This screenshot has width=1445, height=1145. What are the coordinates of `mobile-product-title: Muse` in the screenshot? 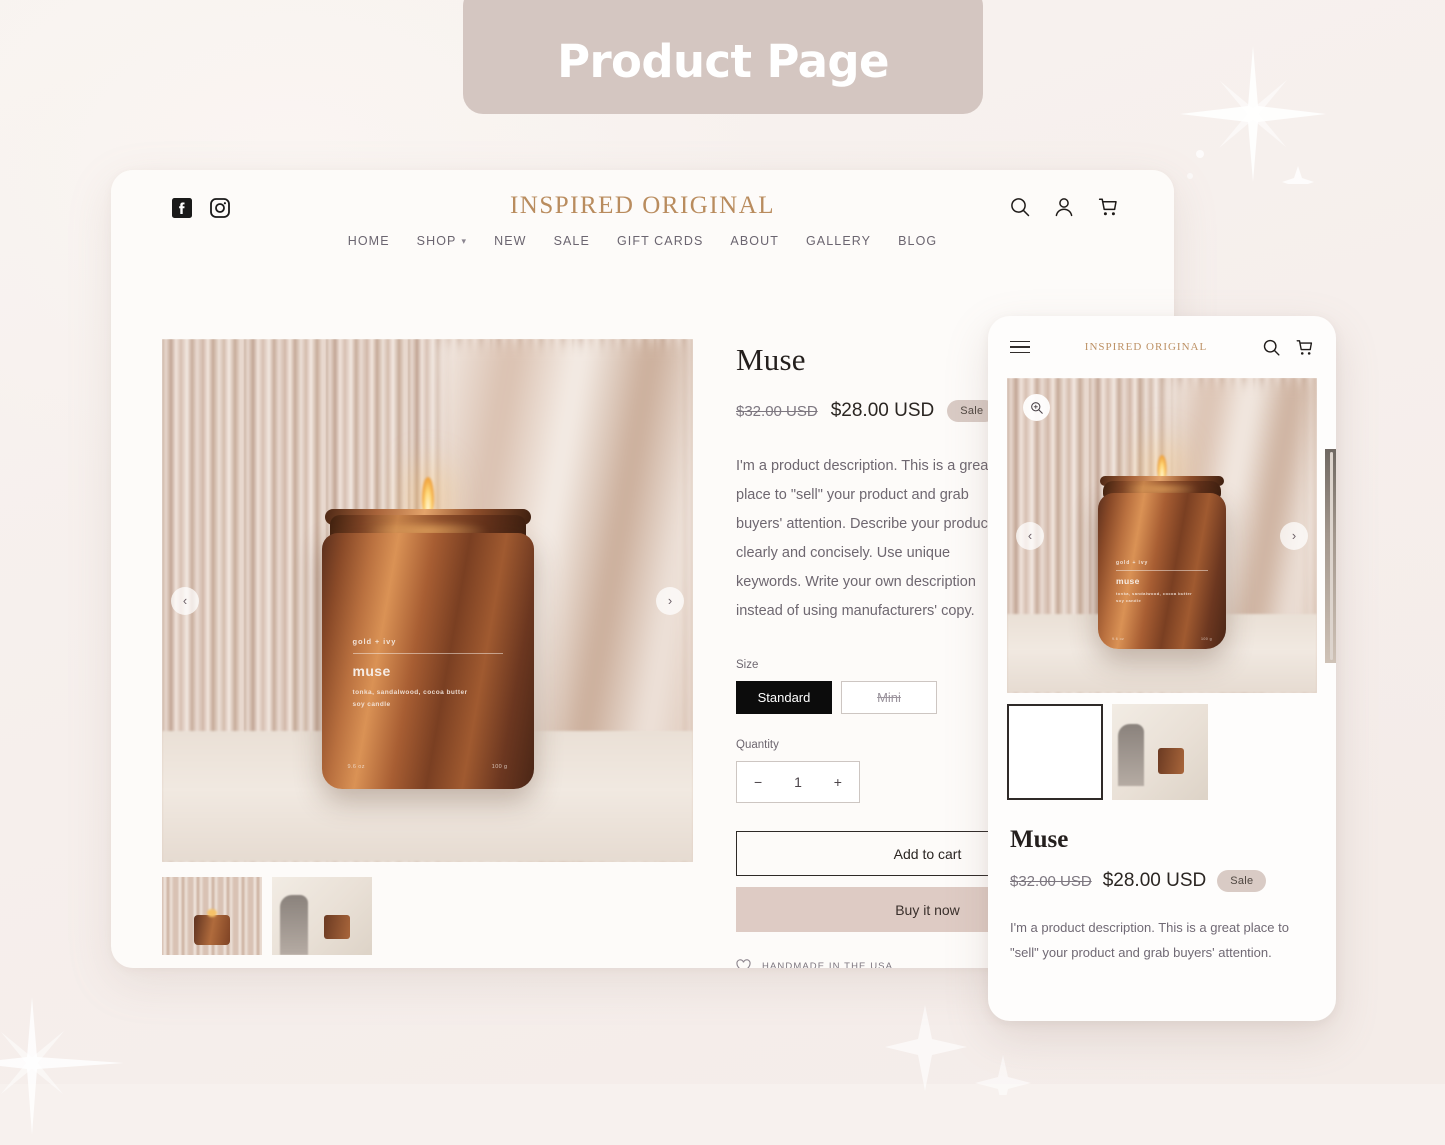 It's located at (1039, 839).